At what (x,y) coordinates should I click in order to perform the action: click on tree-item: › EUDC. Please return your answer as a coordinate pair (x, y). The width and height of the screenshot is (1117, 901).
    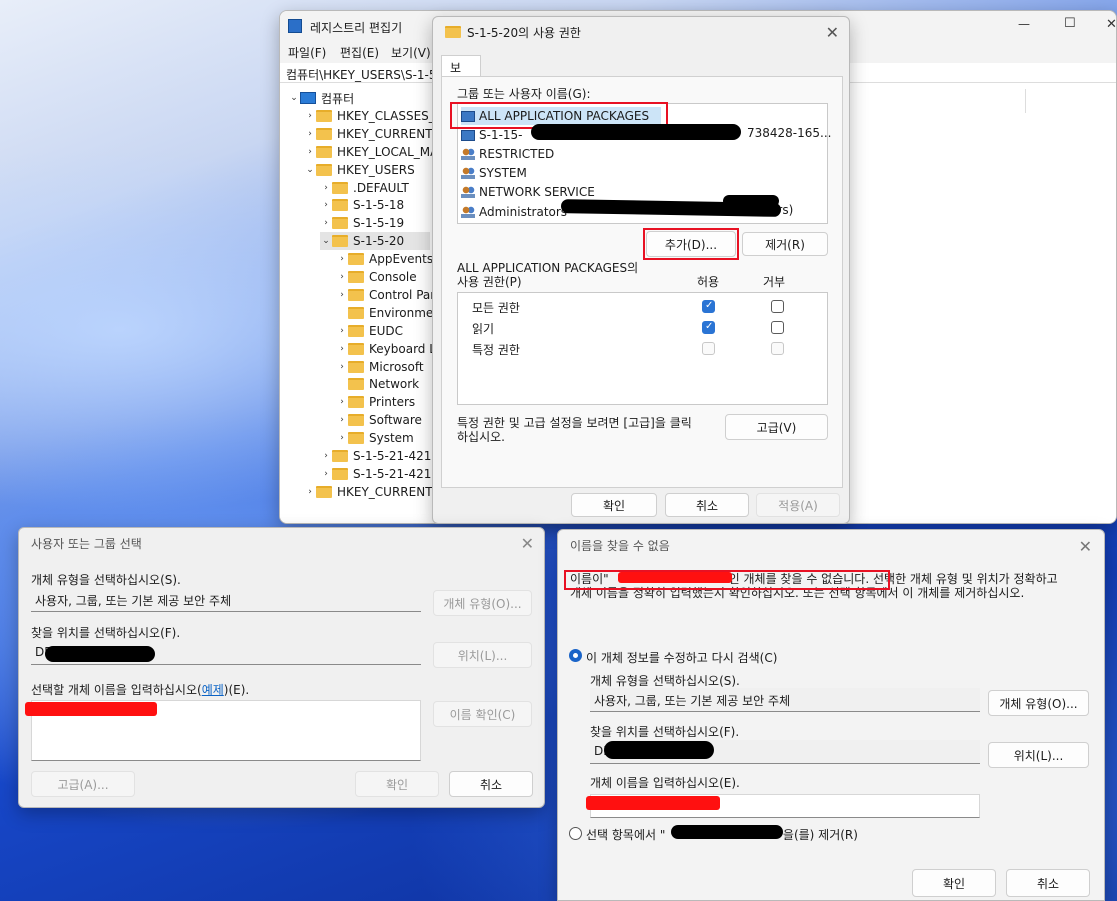
    Looking at the image, I should click on (369, 331).